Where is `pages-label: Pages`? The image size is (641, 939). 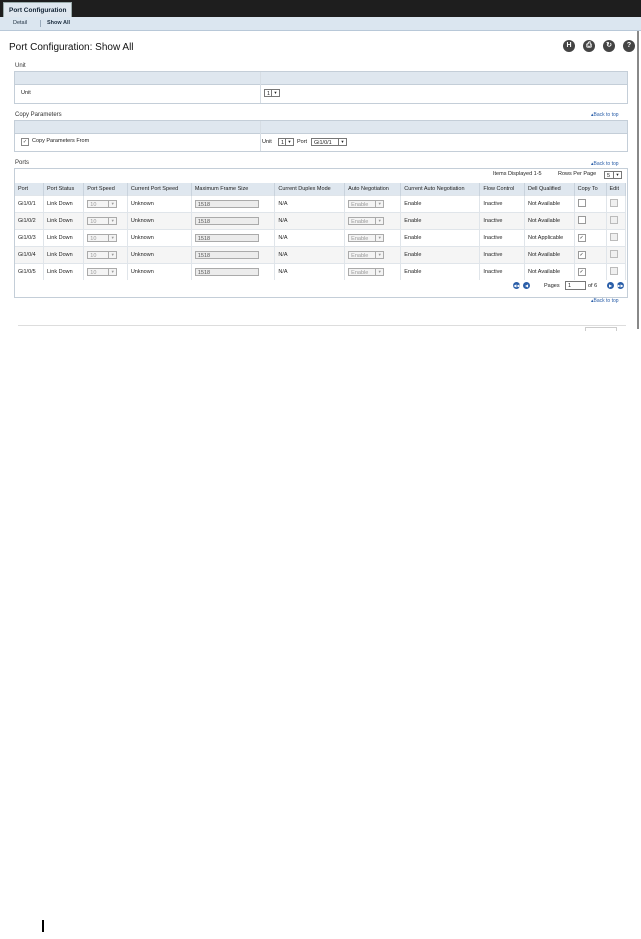
pages-label: Pages is located at coordinates (552, 286).